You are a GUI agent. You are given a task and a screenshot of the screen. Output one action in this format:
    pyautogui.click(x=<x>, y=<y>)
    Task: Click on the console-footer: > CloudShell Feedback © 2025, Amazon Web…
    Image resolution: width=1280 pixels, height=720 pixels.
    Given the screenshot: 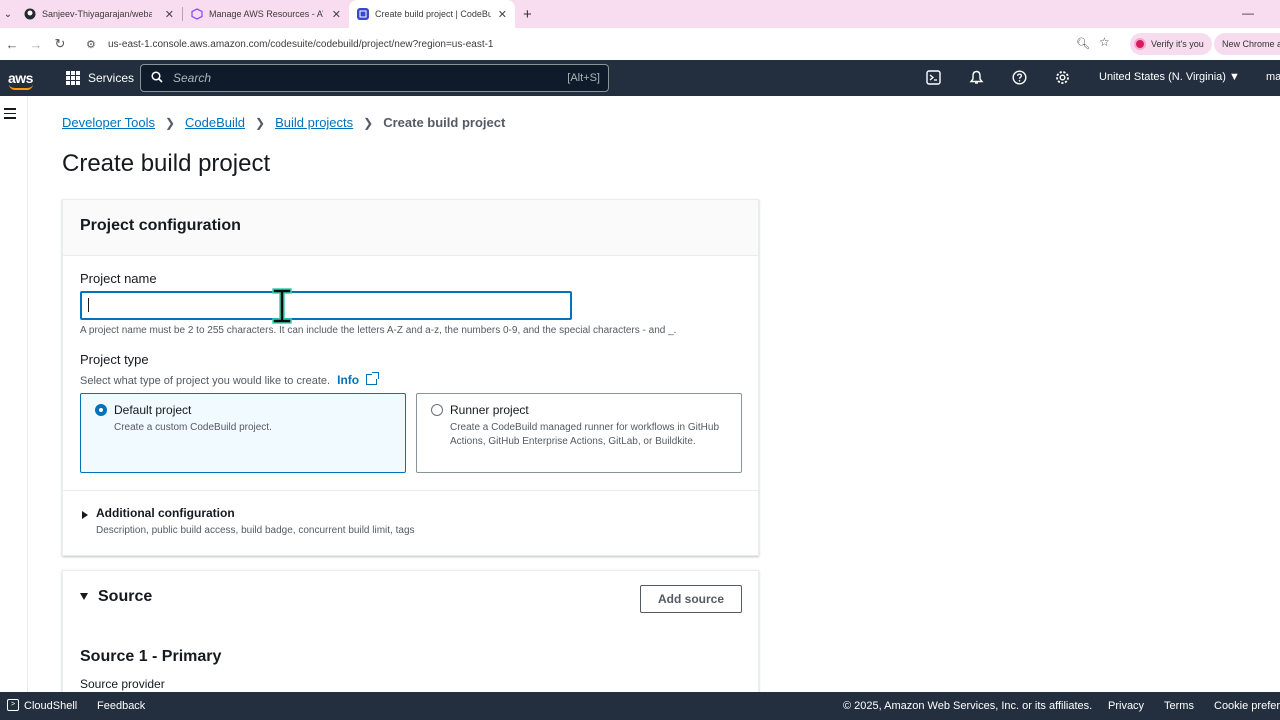 What is the action you would take?
    pyautogui.click(x=640, y=706)
    